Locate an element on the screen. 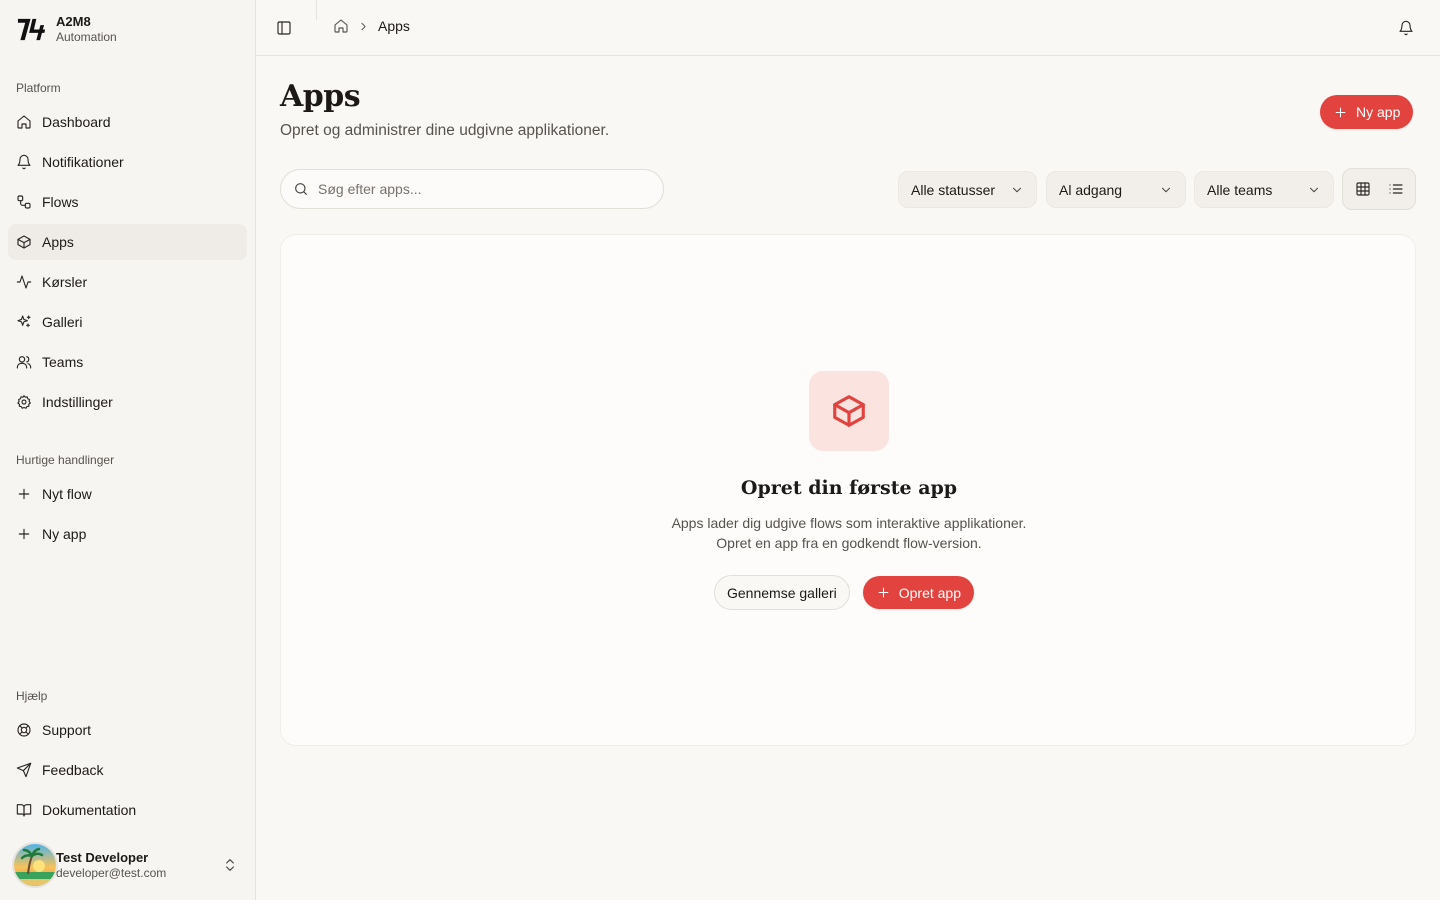 The height and width of the screenshot is (900, 1440). sidebar-item-label: Notifikationer is located at coordinates (83, 162).